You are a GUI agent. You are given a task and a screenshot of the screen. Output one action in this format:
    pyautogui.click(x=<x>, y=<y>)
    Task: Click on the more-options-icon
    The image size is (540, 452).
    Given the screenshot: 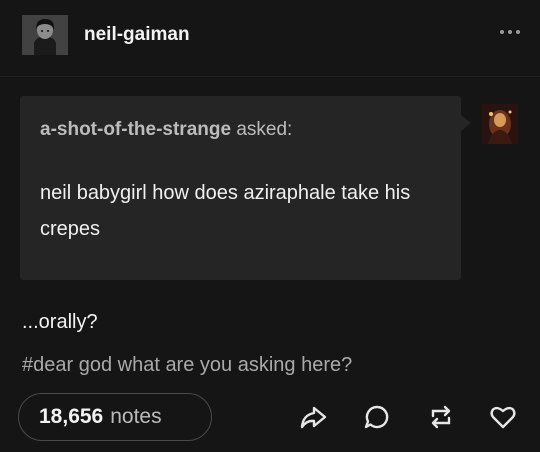 What is the action you would take?
    pyautogui.click(x=515, y=32)
    